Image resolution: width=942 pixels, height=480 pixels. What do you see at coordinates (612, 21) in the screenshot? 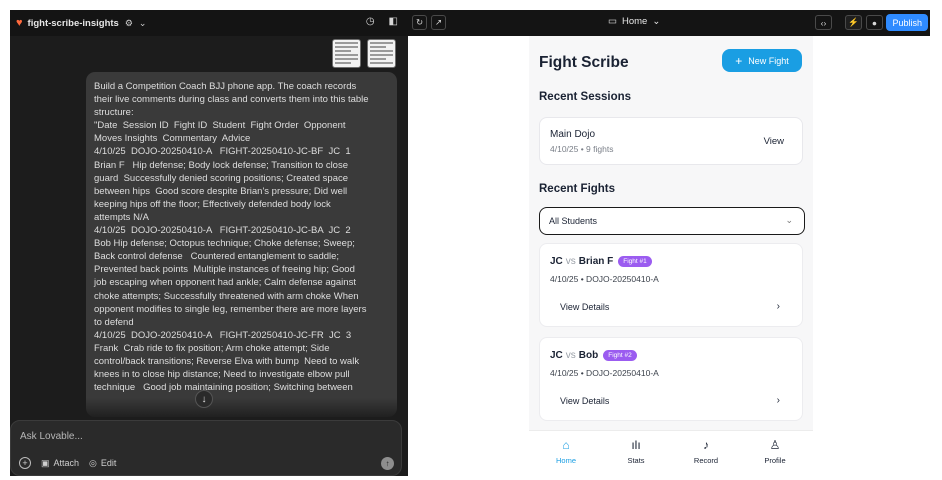
I see `monitor-icon: ▭` at bounding box center [612, 21].